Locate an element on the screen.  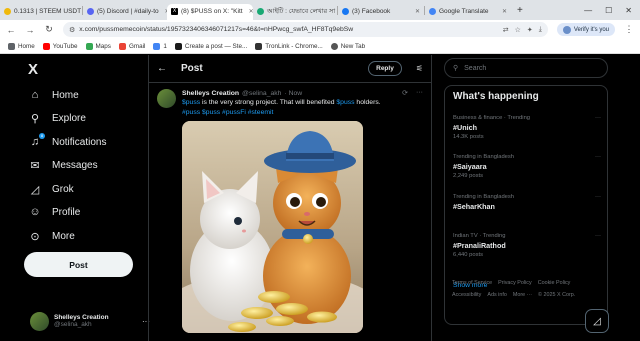
hashtag-links: #puss $puss #pussFi #steemit is located at coordinates (227, 112).